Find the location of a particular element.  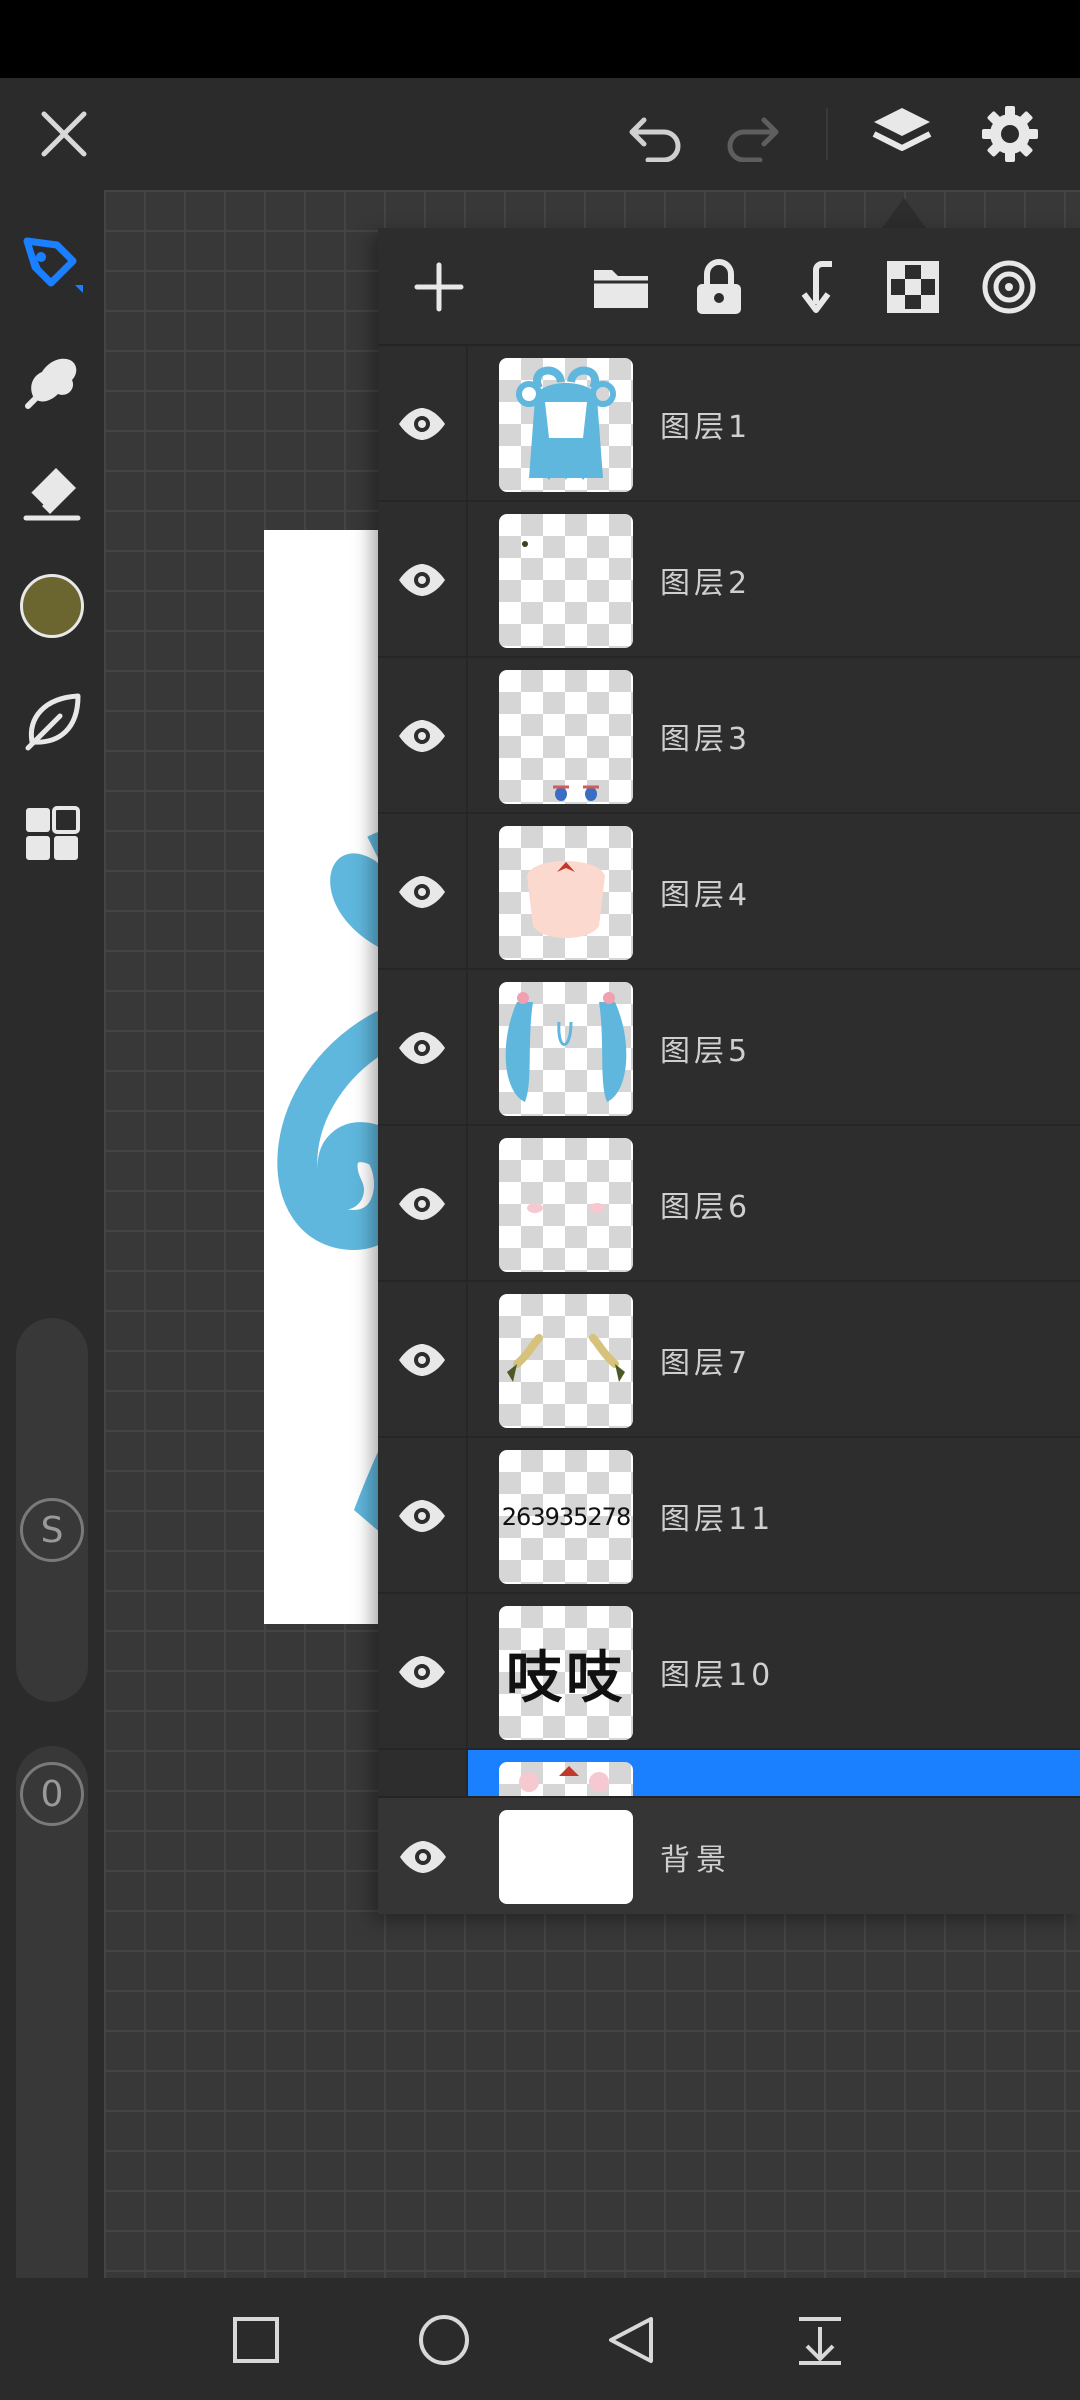

folder-icon is located at coordinates (621, 287).